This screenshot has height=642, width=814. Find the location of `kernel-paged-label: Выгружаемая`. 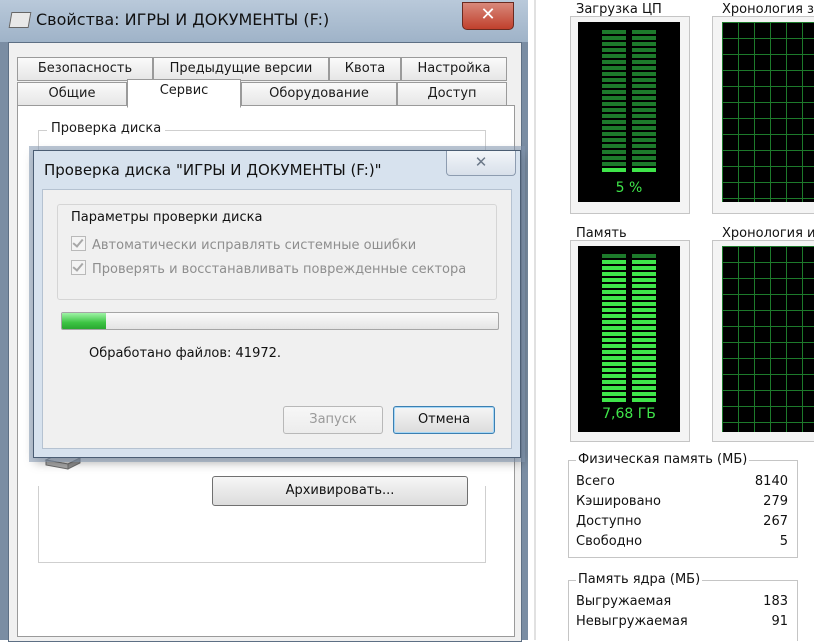

kernel-paged-label: Выгружаемая is located at coordinates (624, 601).